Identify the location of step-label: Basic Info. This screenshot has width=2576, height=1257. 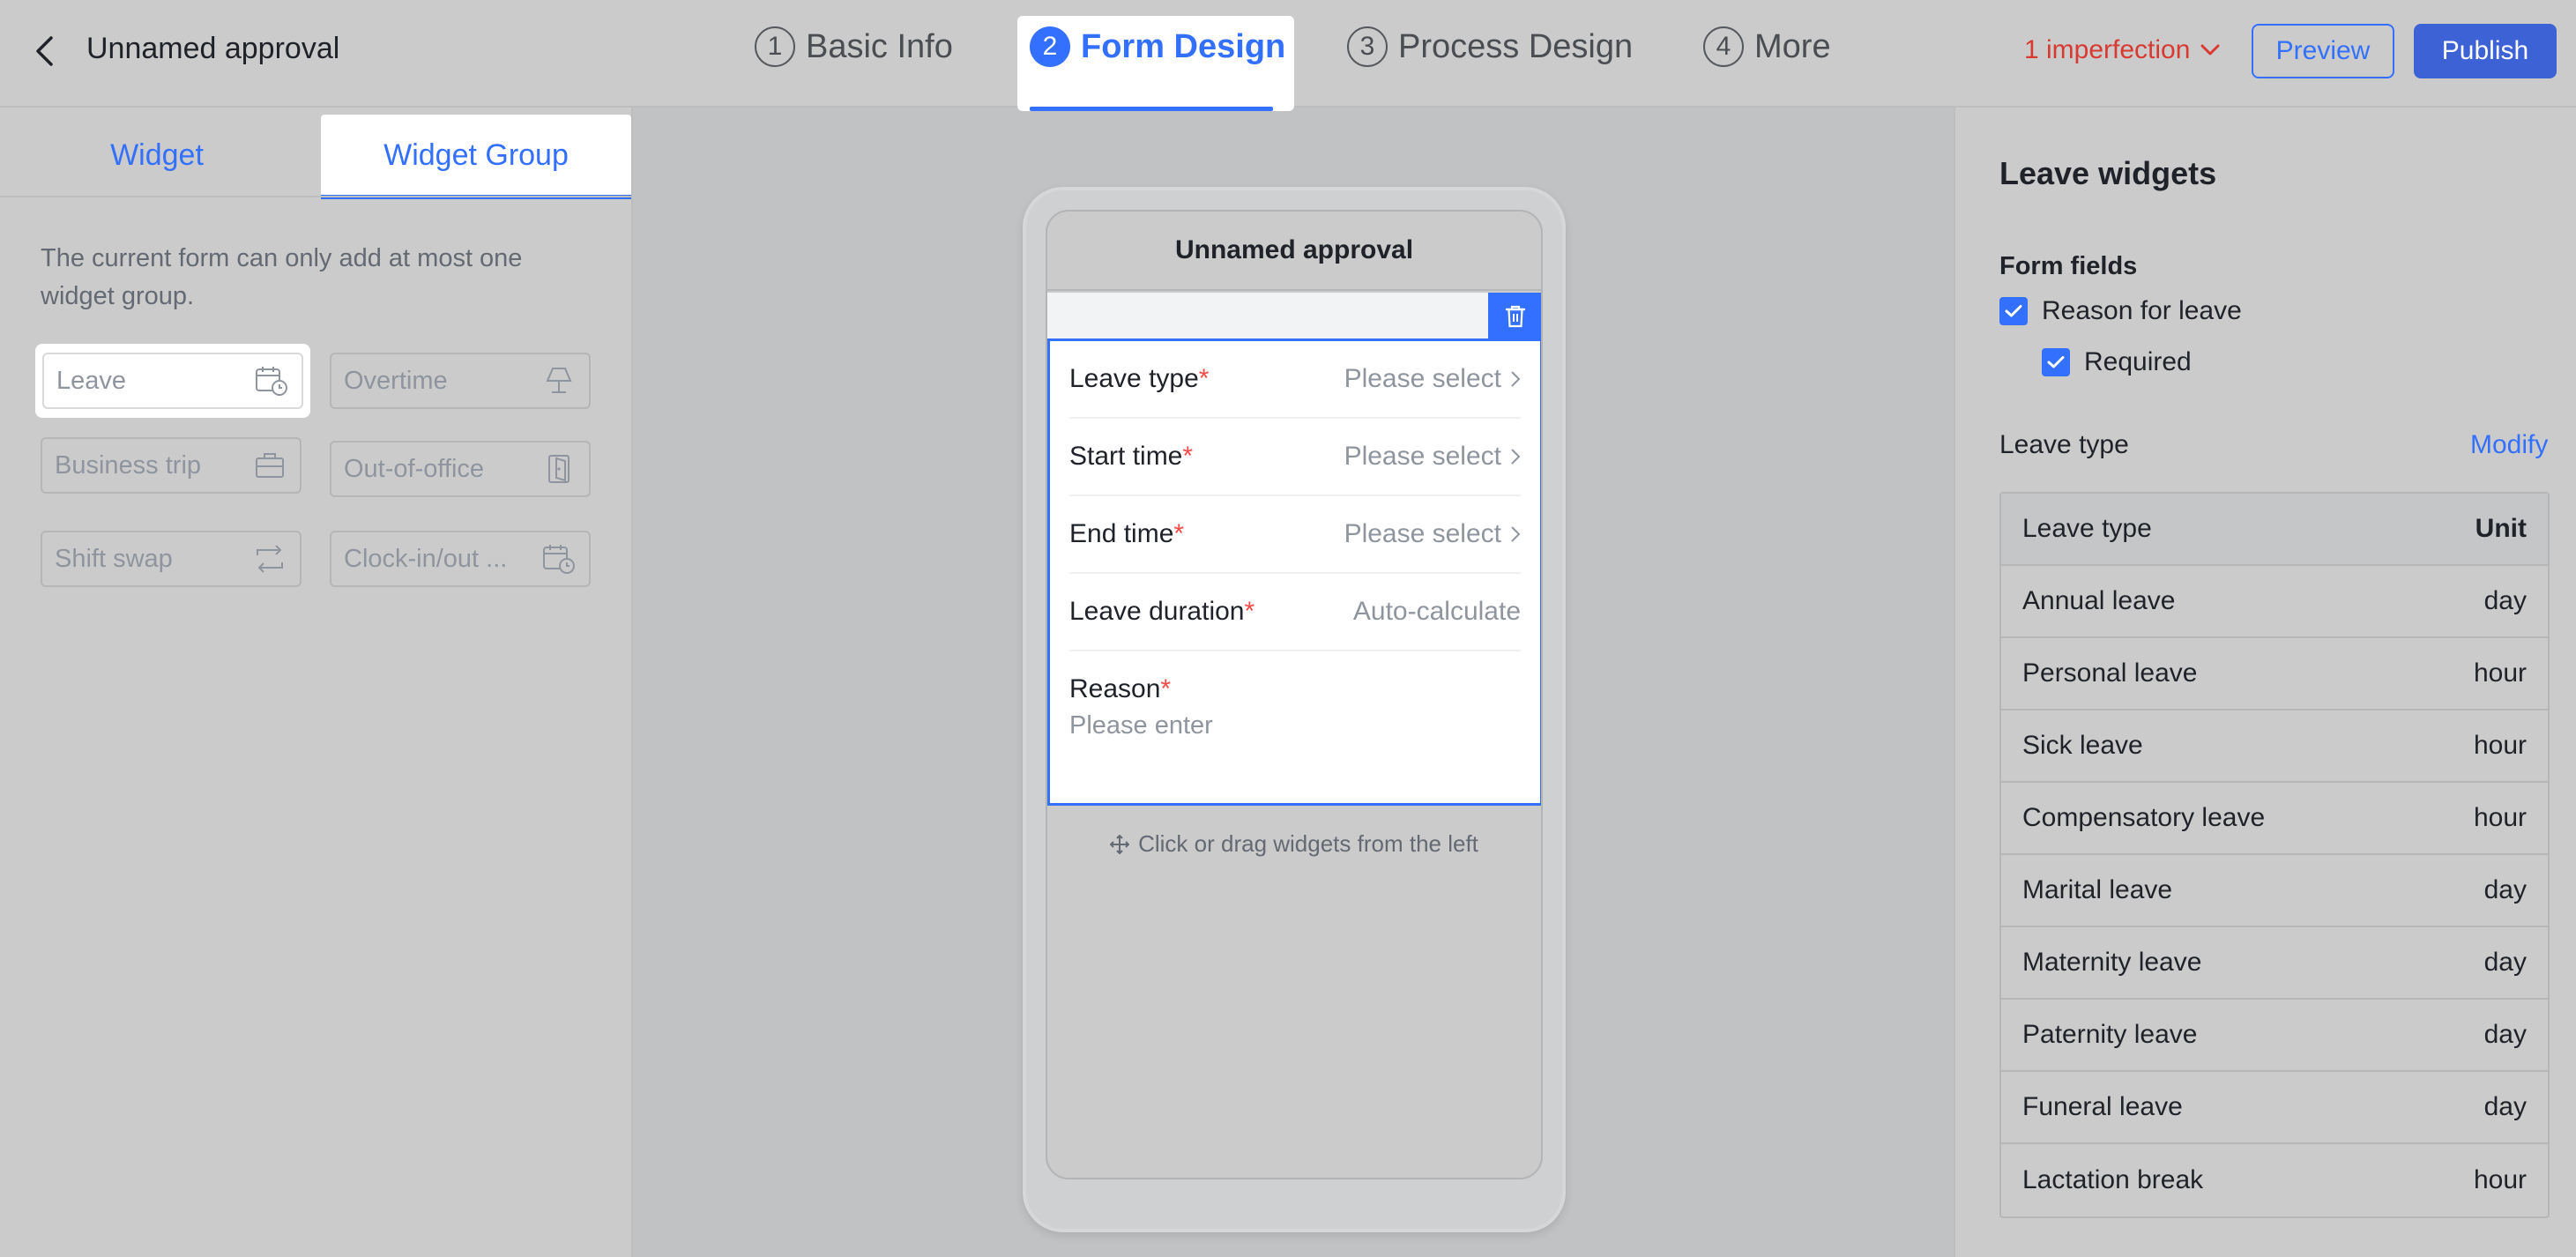
(879, 46).